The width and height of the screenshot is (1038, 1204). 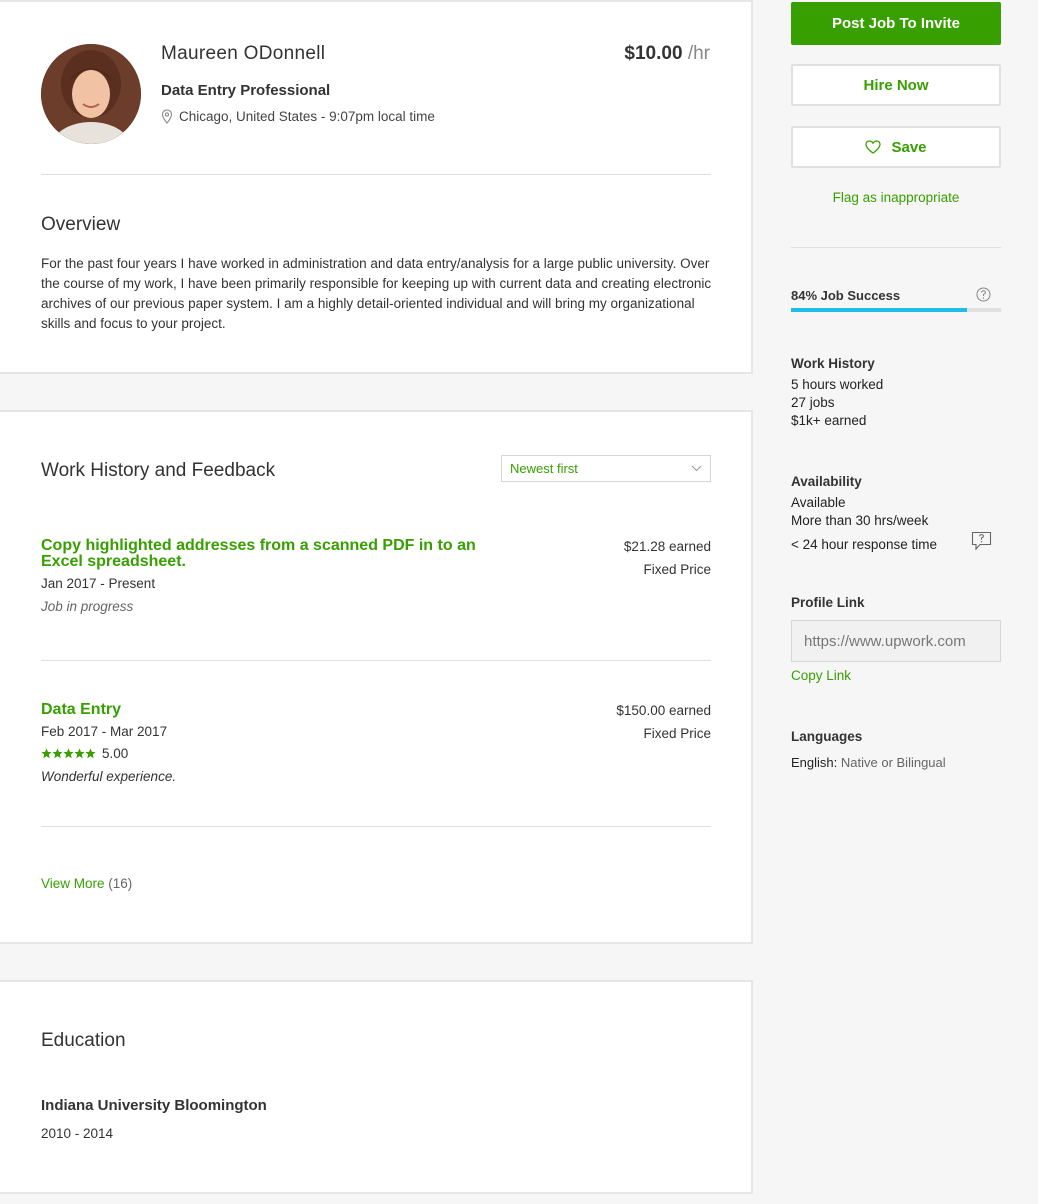 I want to click on job-success-bar, so click(x=896, y=310).